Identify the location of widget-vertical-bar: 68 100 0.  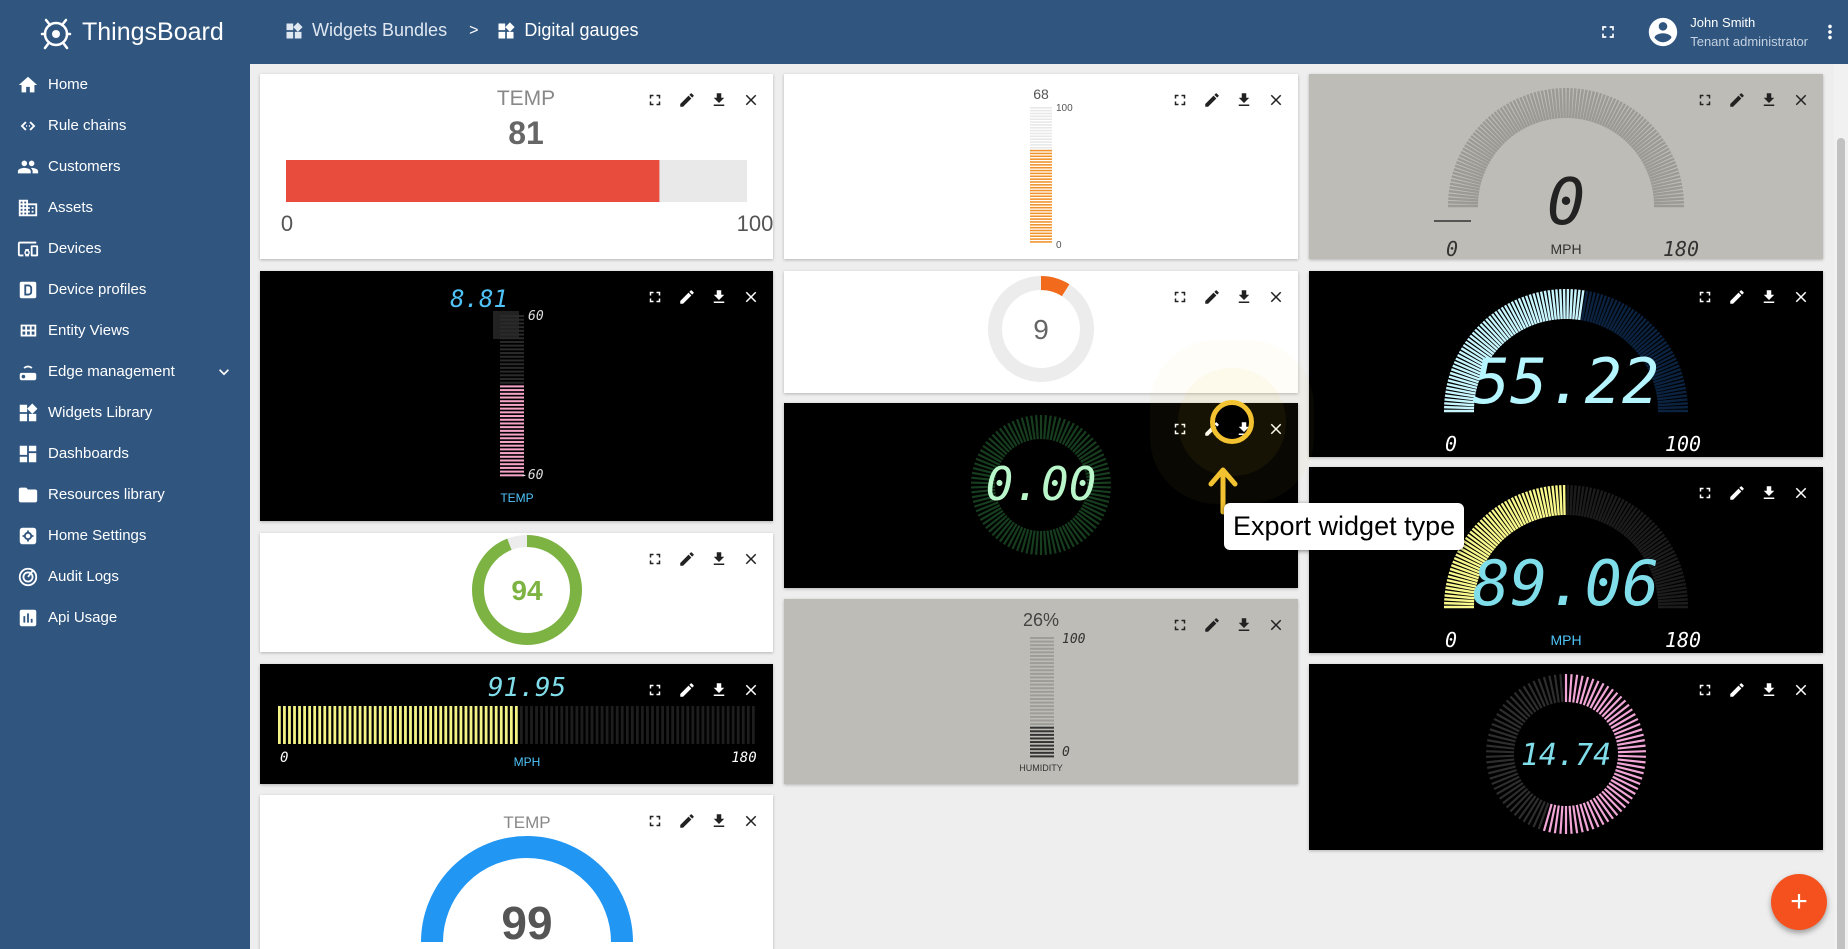
(1041, 166).